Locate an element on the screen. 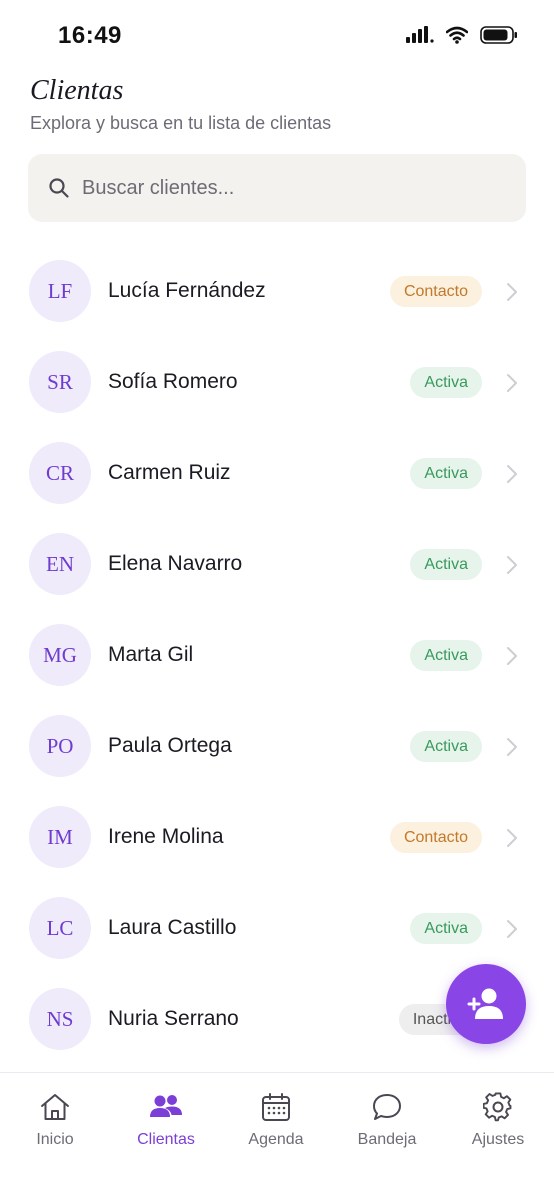 This screenshot has height=1200, width=554. avatar: LF is located at coordinates (60, 291).